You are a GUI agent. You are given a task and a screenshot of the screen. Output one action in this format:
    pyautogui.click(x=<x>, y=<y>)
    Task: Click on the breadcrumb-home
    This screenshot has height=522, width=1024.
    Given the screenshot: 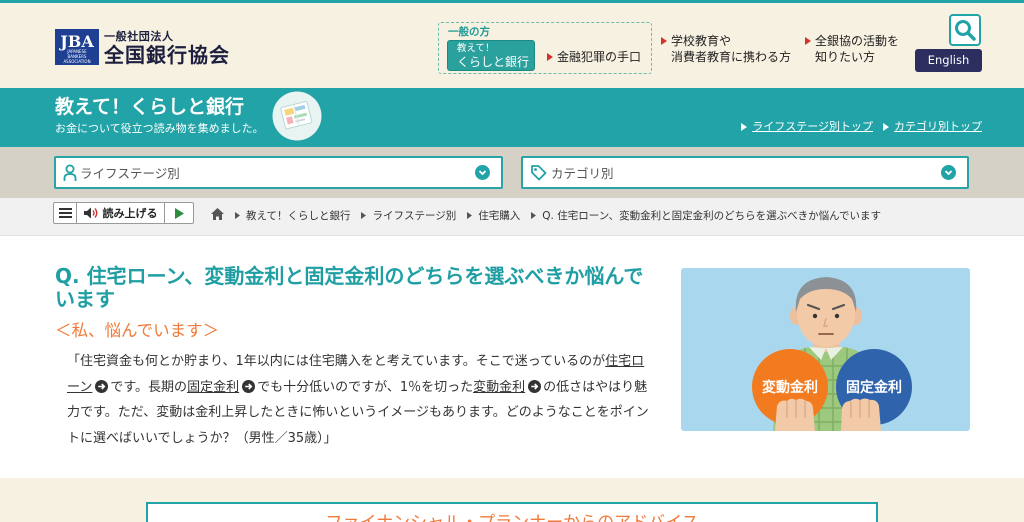 What is the action you would take?
    pyautogui.click(x=217, y=215)
    